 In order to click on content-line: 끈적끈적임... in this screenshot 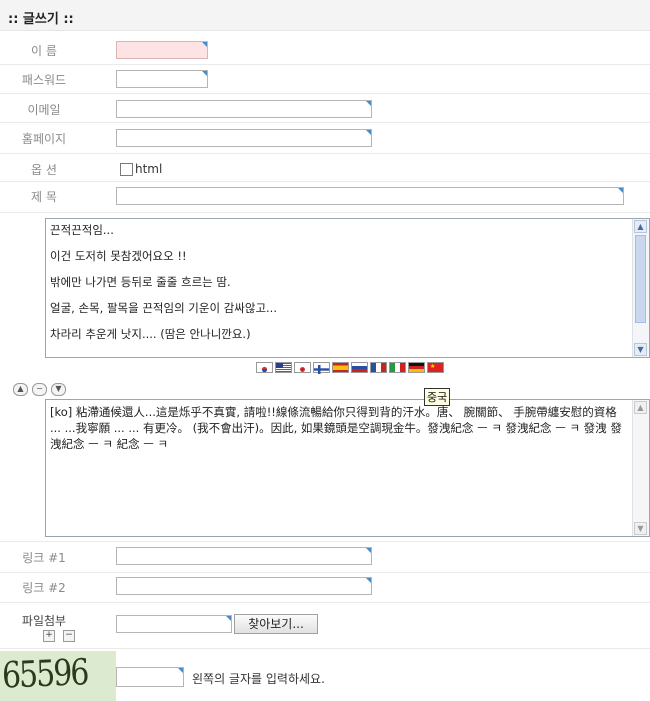, I will do `click(82, 230)`.